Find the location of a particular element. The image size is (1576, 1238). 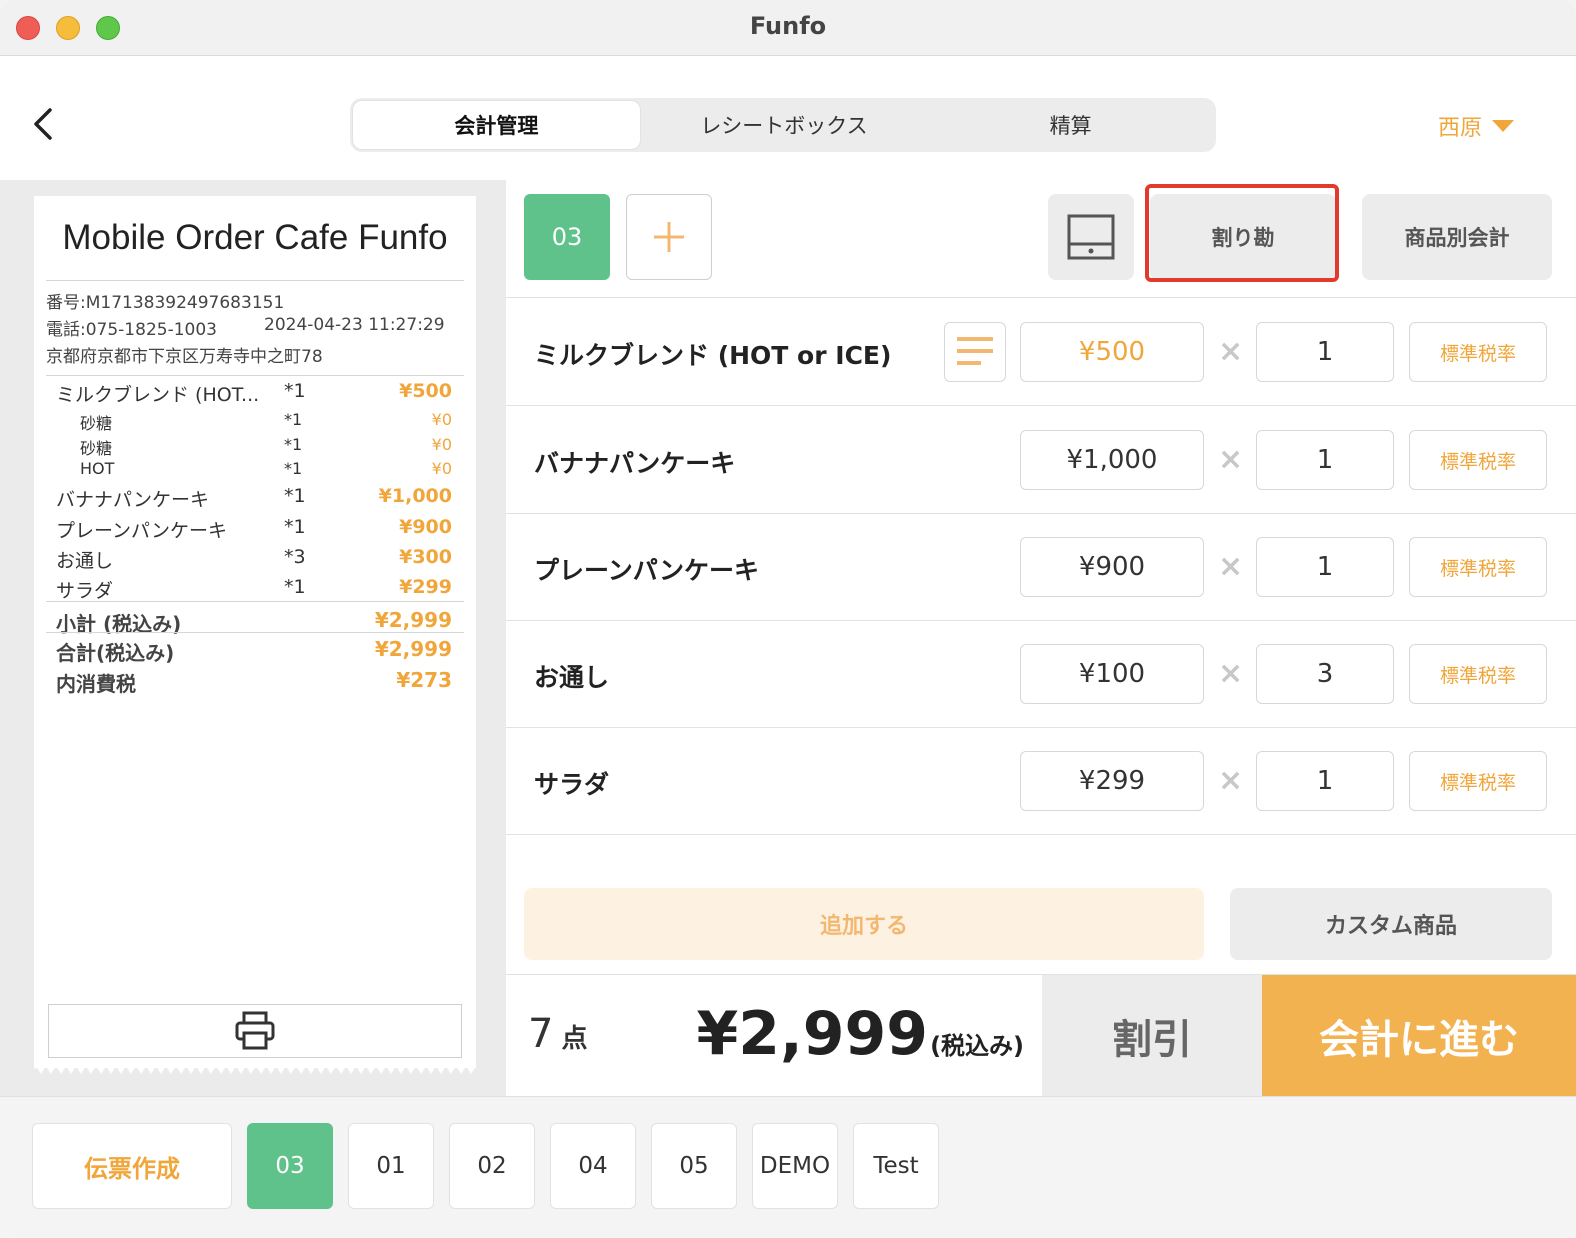

tax-included-label: (税込み) is located at coordinates (977, 1046).